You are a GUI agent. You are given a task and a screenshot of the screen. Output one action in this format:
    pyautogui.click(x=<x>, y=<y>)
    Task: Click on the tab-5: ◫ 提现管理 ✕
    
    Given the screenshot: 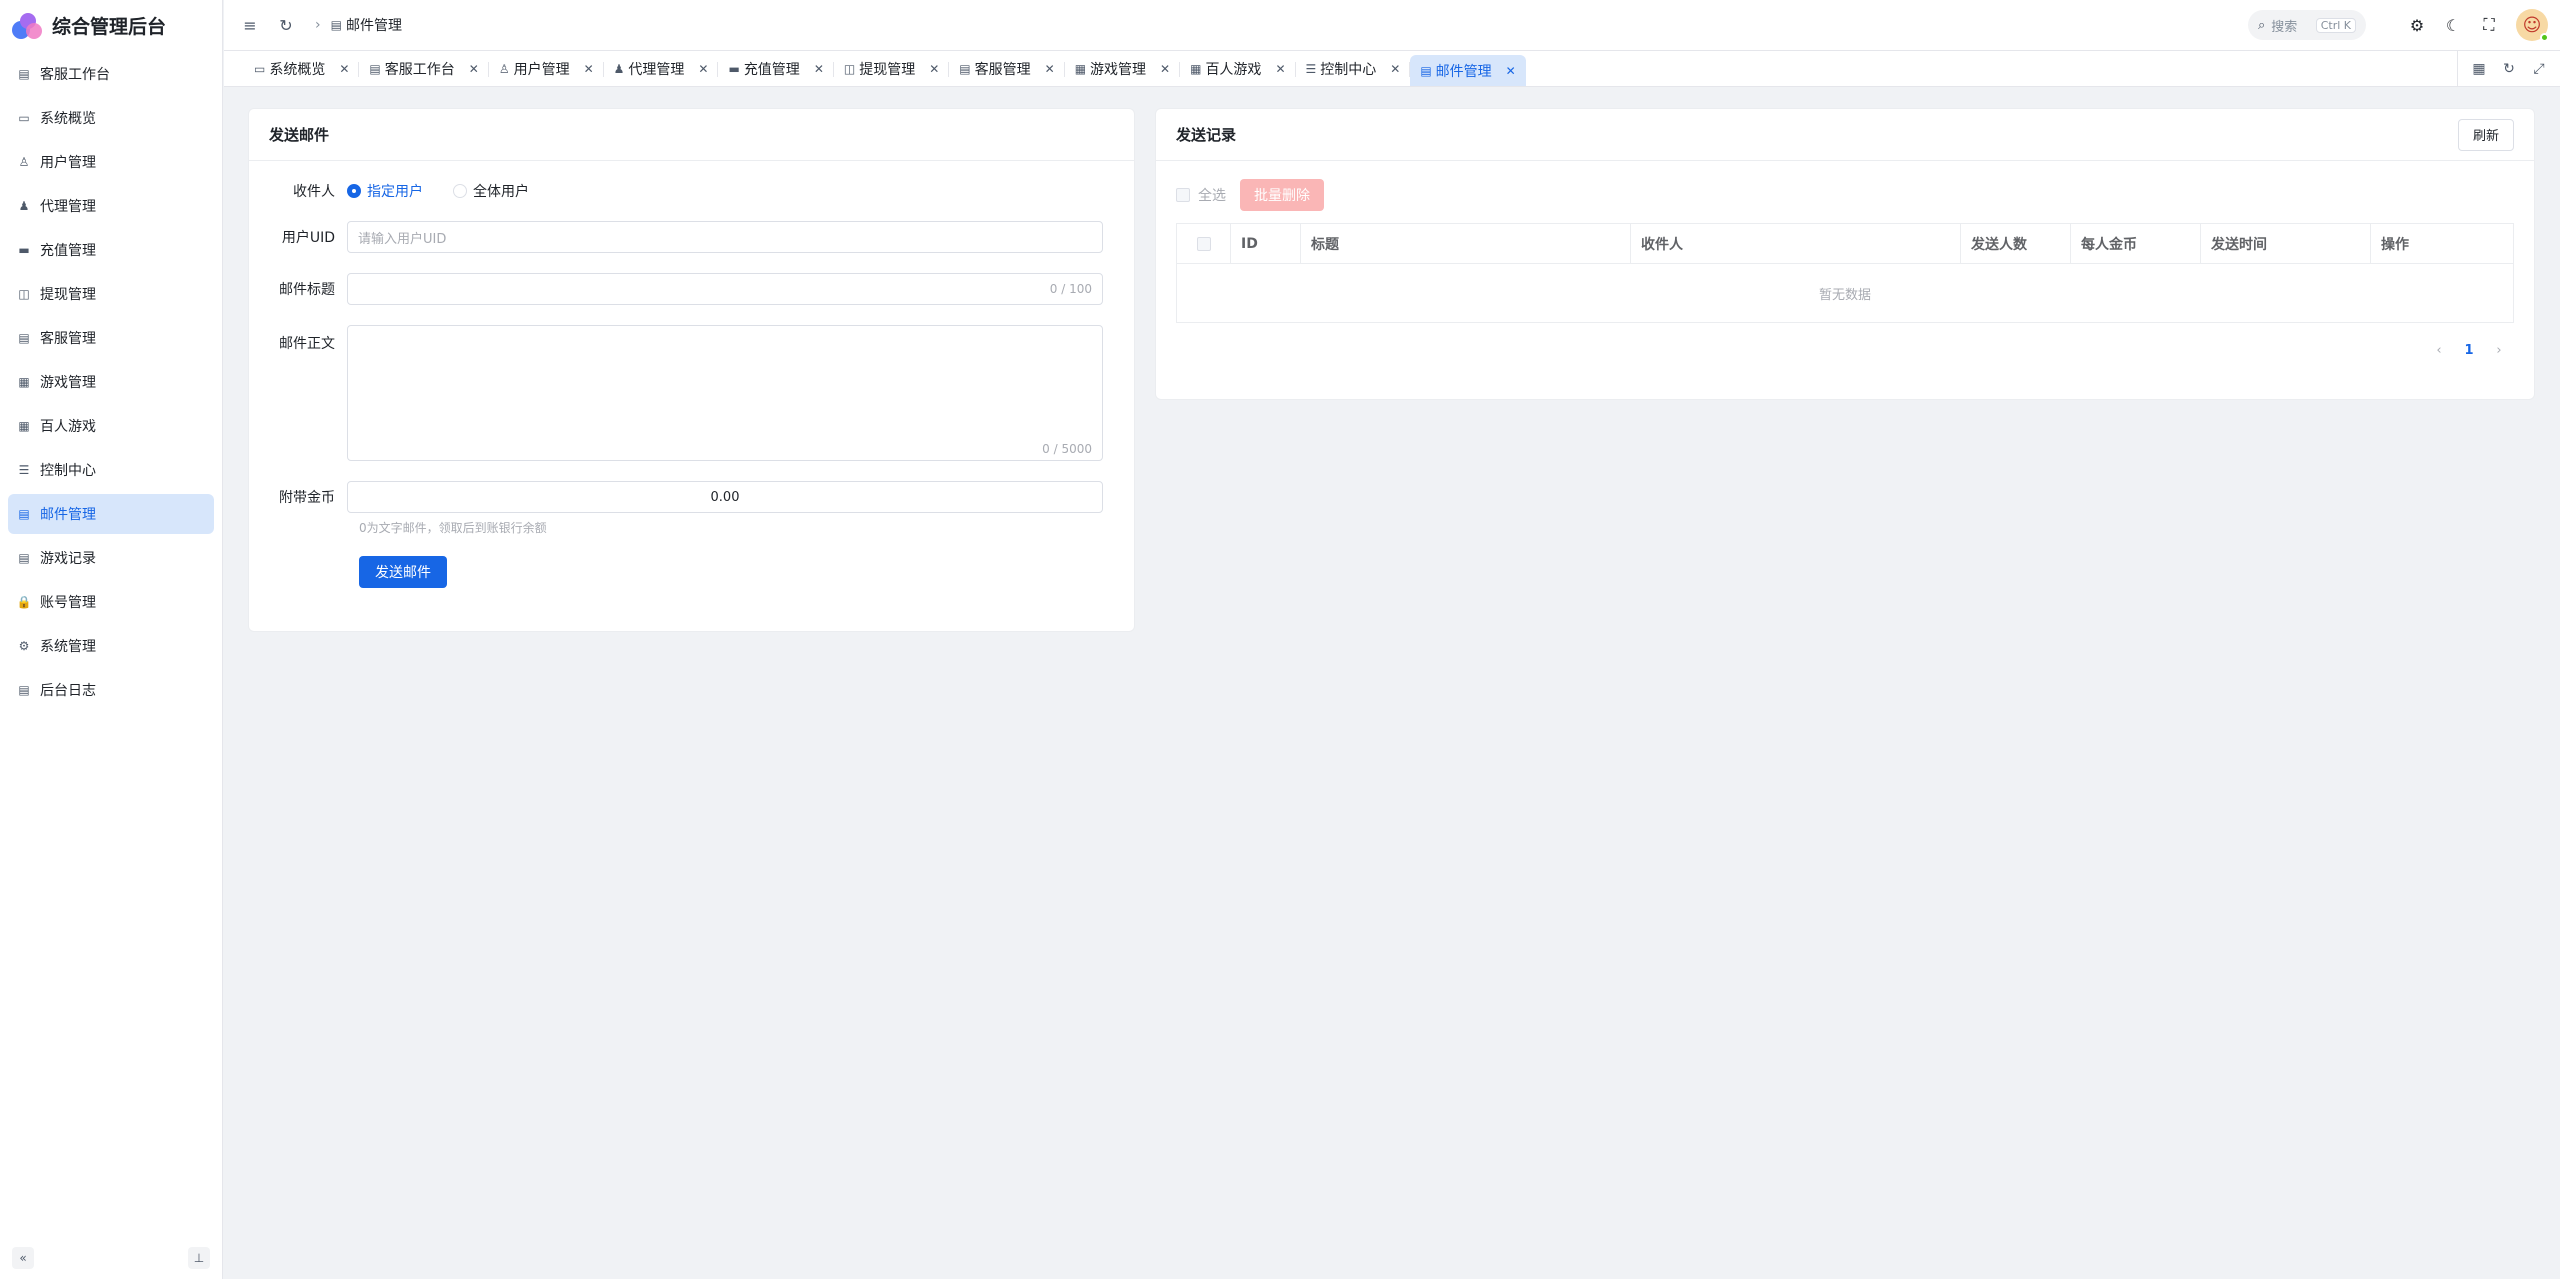 What is the action you would take?
    pyautogui.click(x=892, y=68)
    